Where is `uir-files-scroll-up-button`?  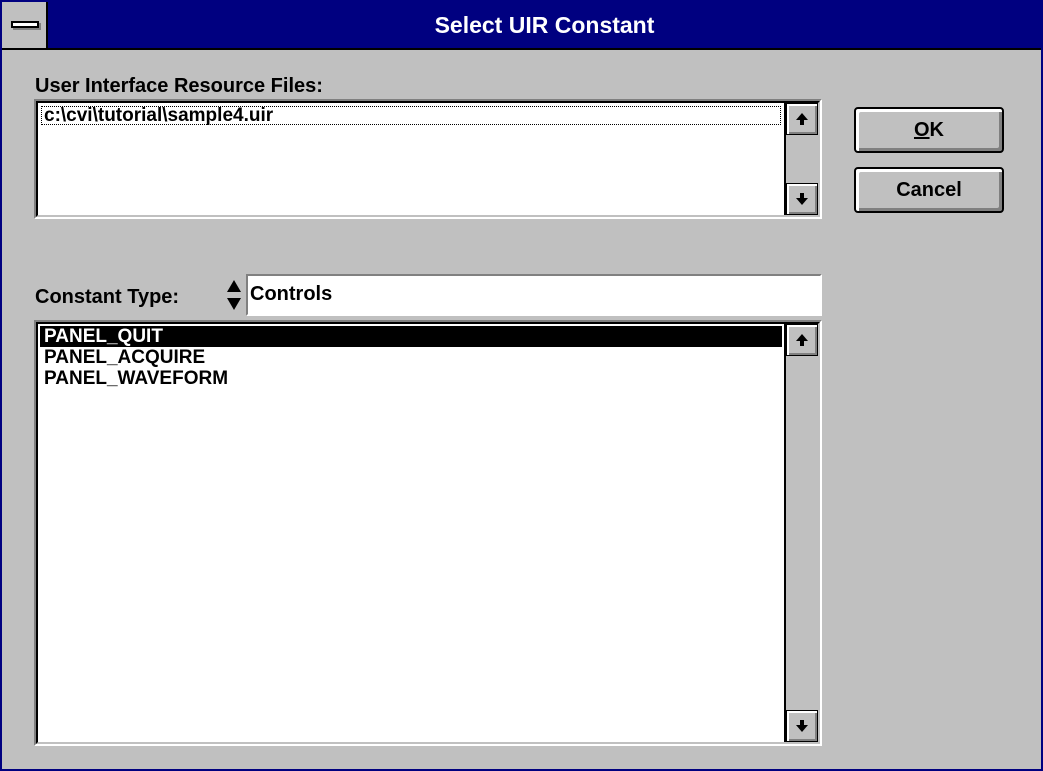 uir-files-scroll-up-button is located at coordinates (802, 119).